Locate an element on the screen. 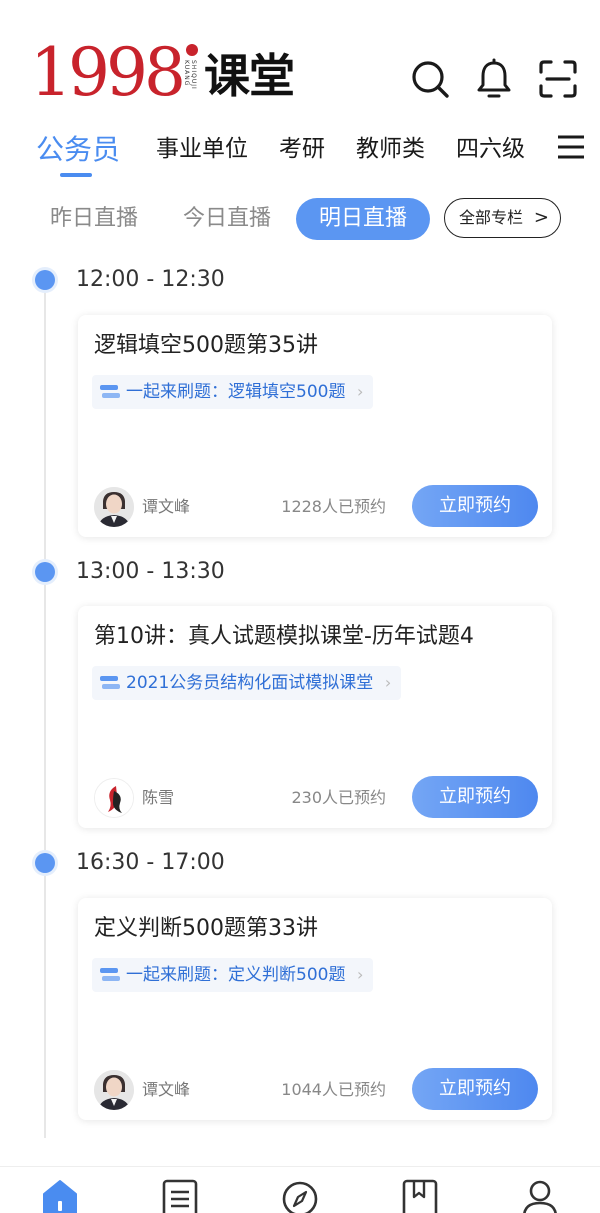 The image size is (600, 1213). list-icon is located at coordinates (180, 1195).